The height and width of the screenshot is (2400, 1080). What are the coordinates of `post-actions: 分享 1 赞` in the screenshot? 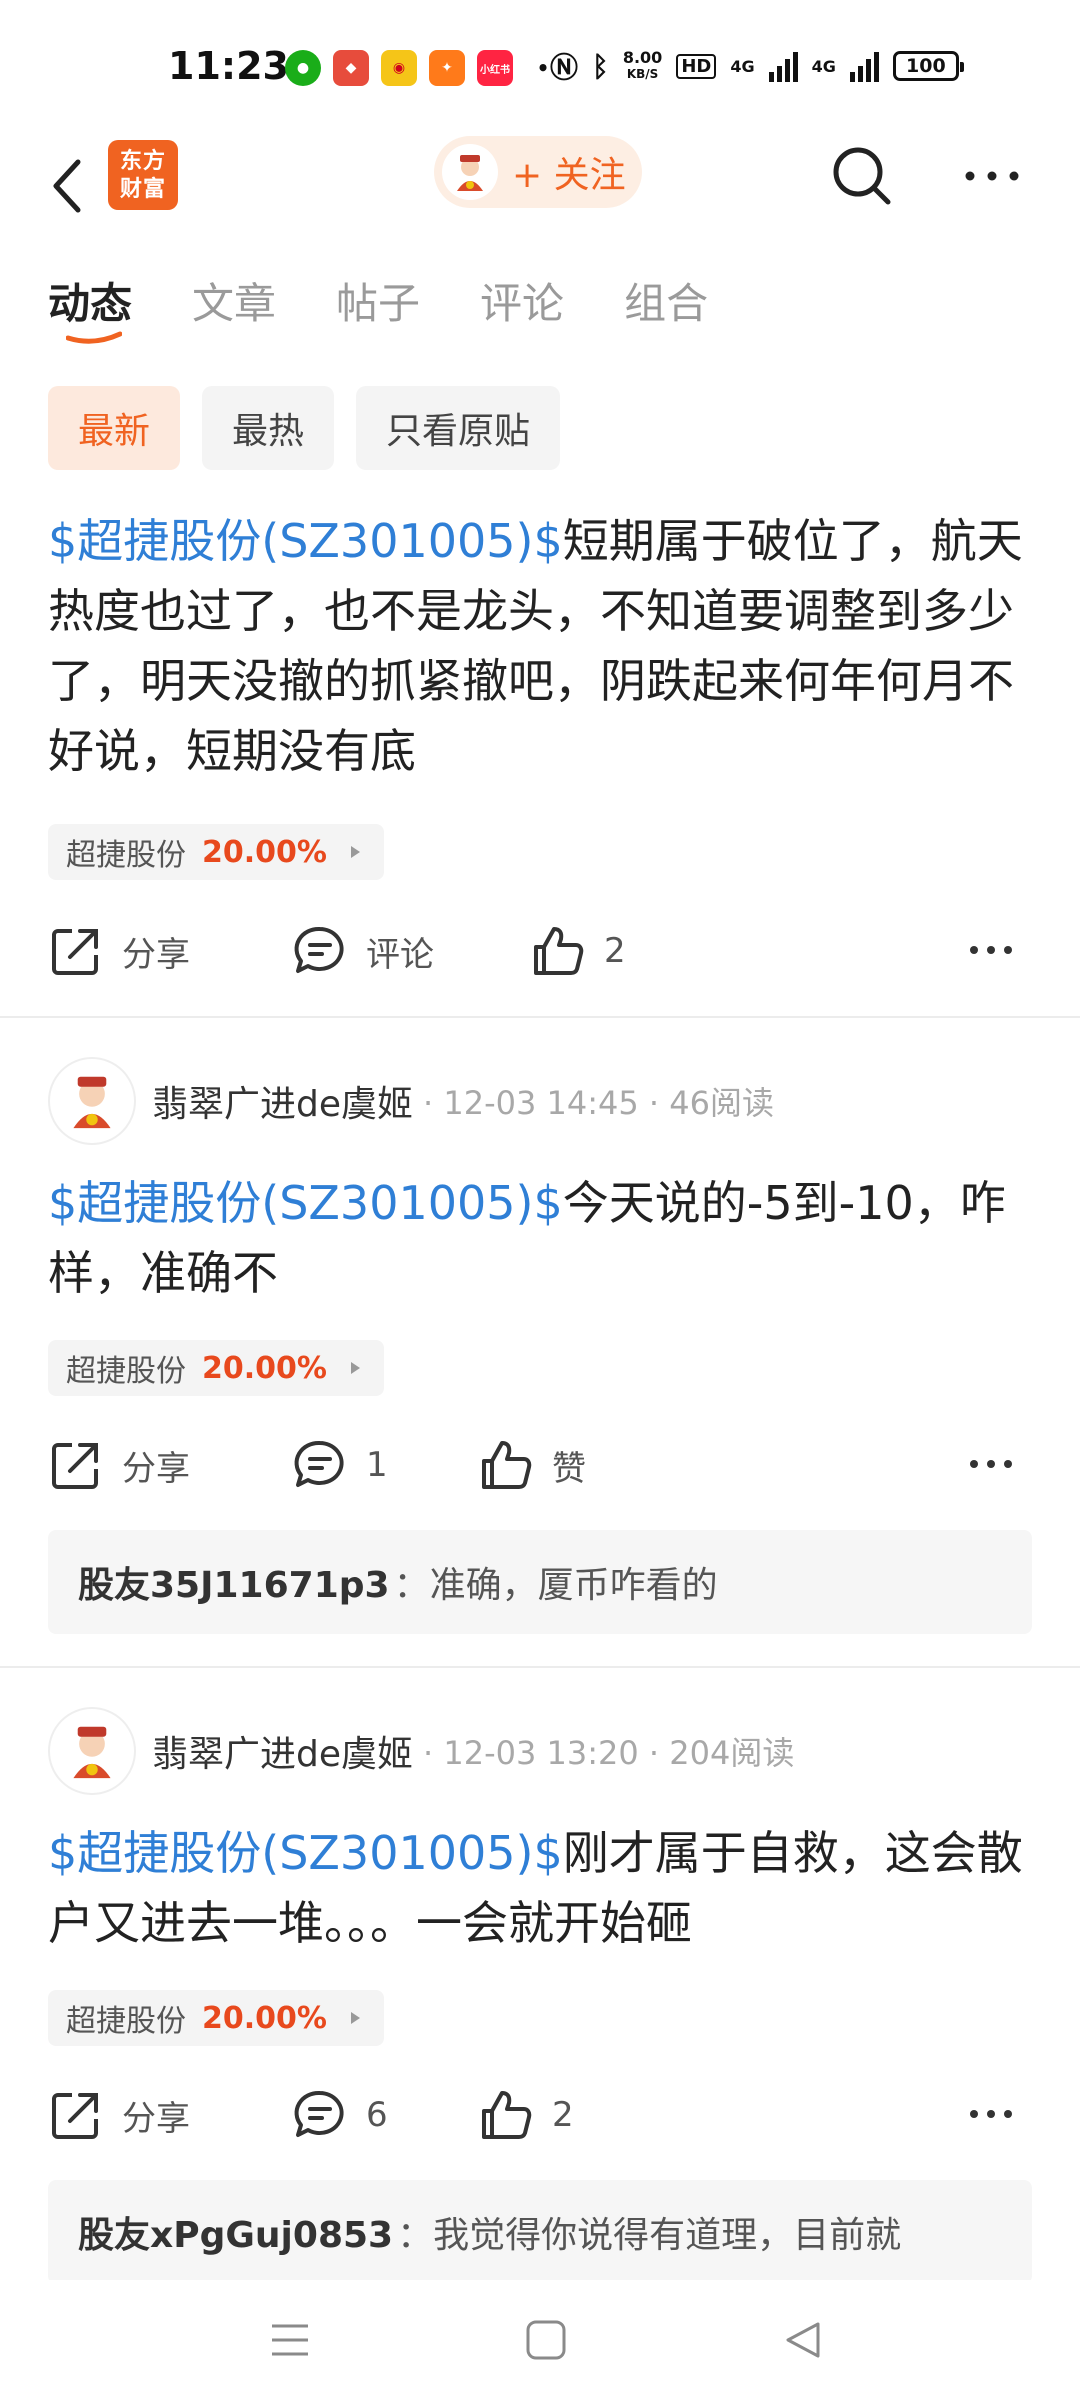 It's located at (543, 1465).